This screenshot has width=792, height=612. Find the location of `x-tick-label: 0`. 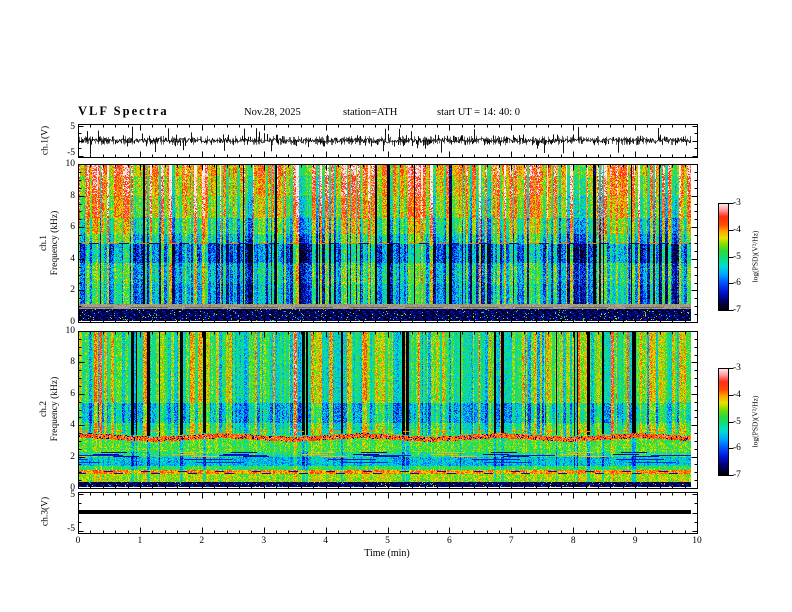

x-tick-label: 0 is located at coordinates (78, 541).